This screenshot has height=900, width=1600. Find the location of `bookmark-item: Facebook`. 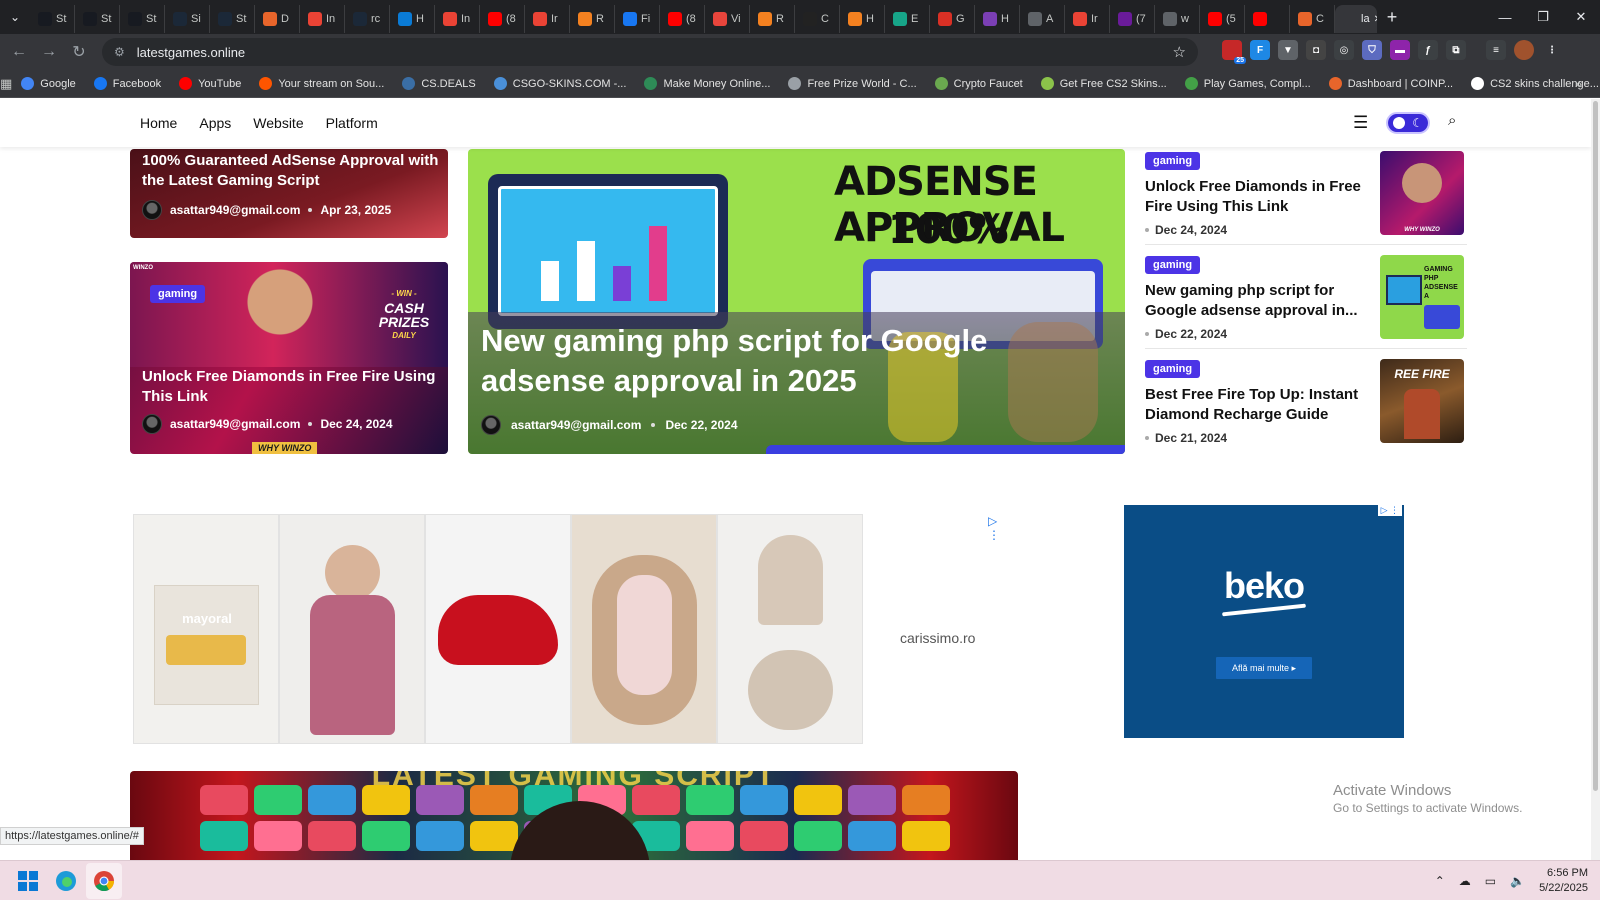

bookmark-item: Facebook is located at coordinates (127, 83).